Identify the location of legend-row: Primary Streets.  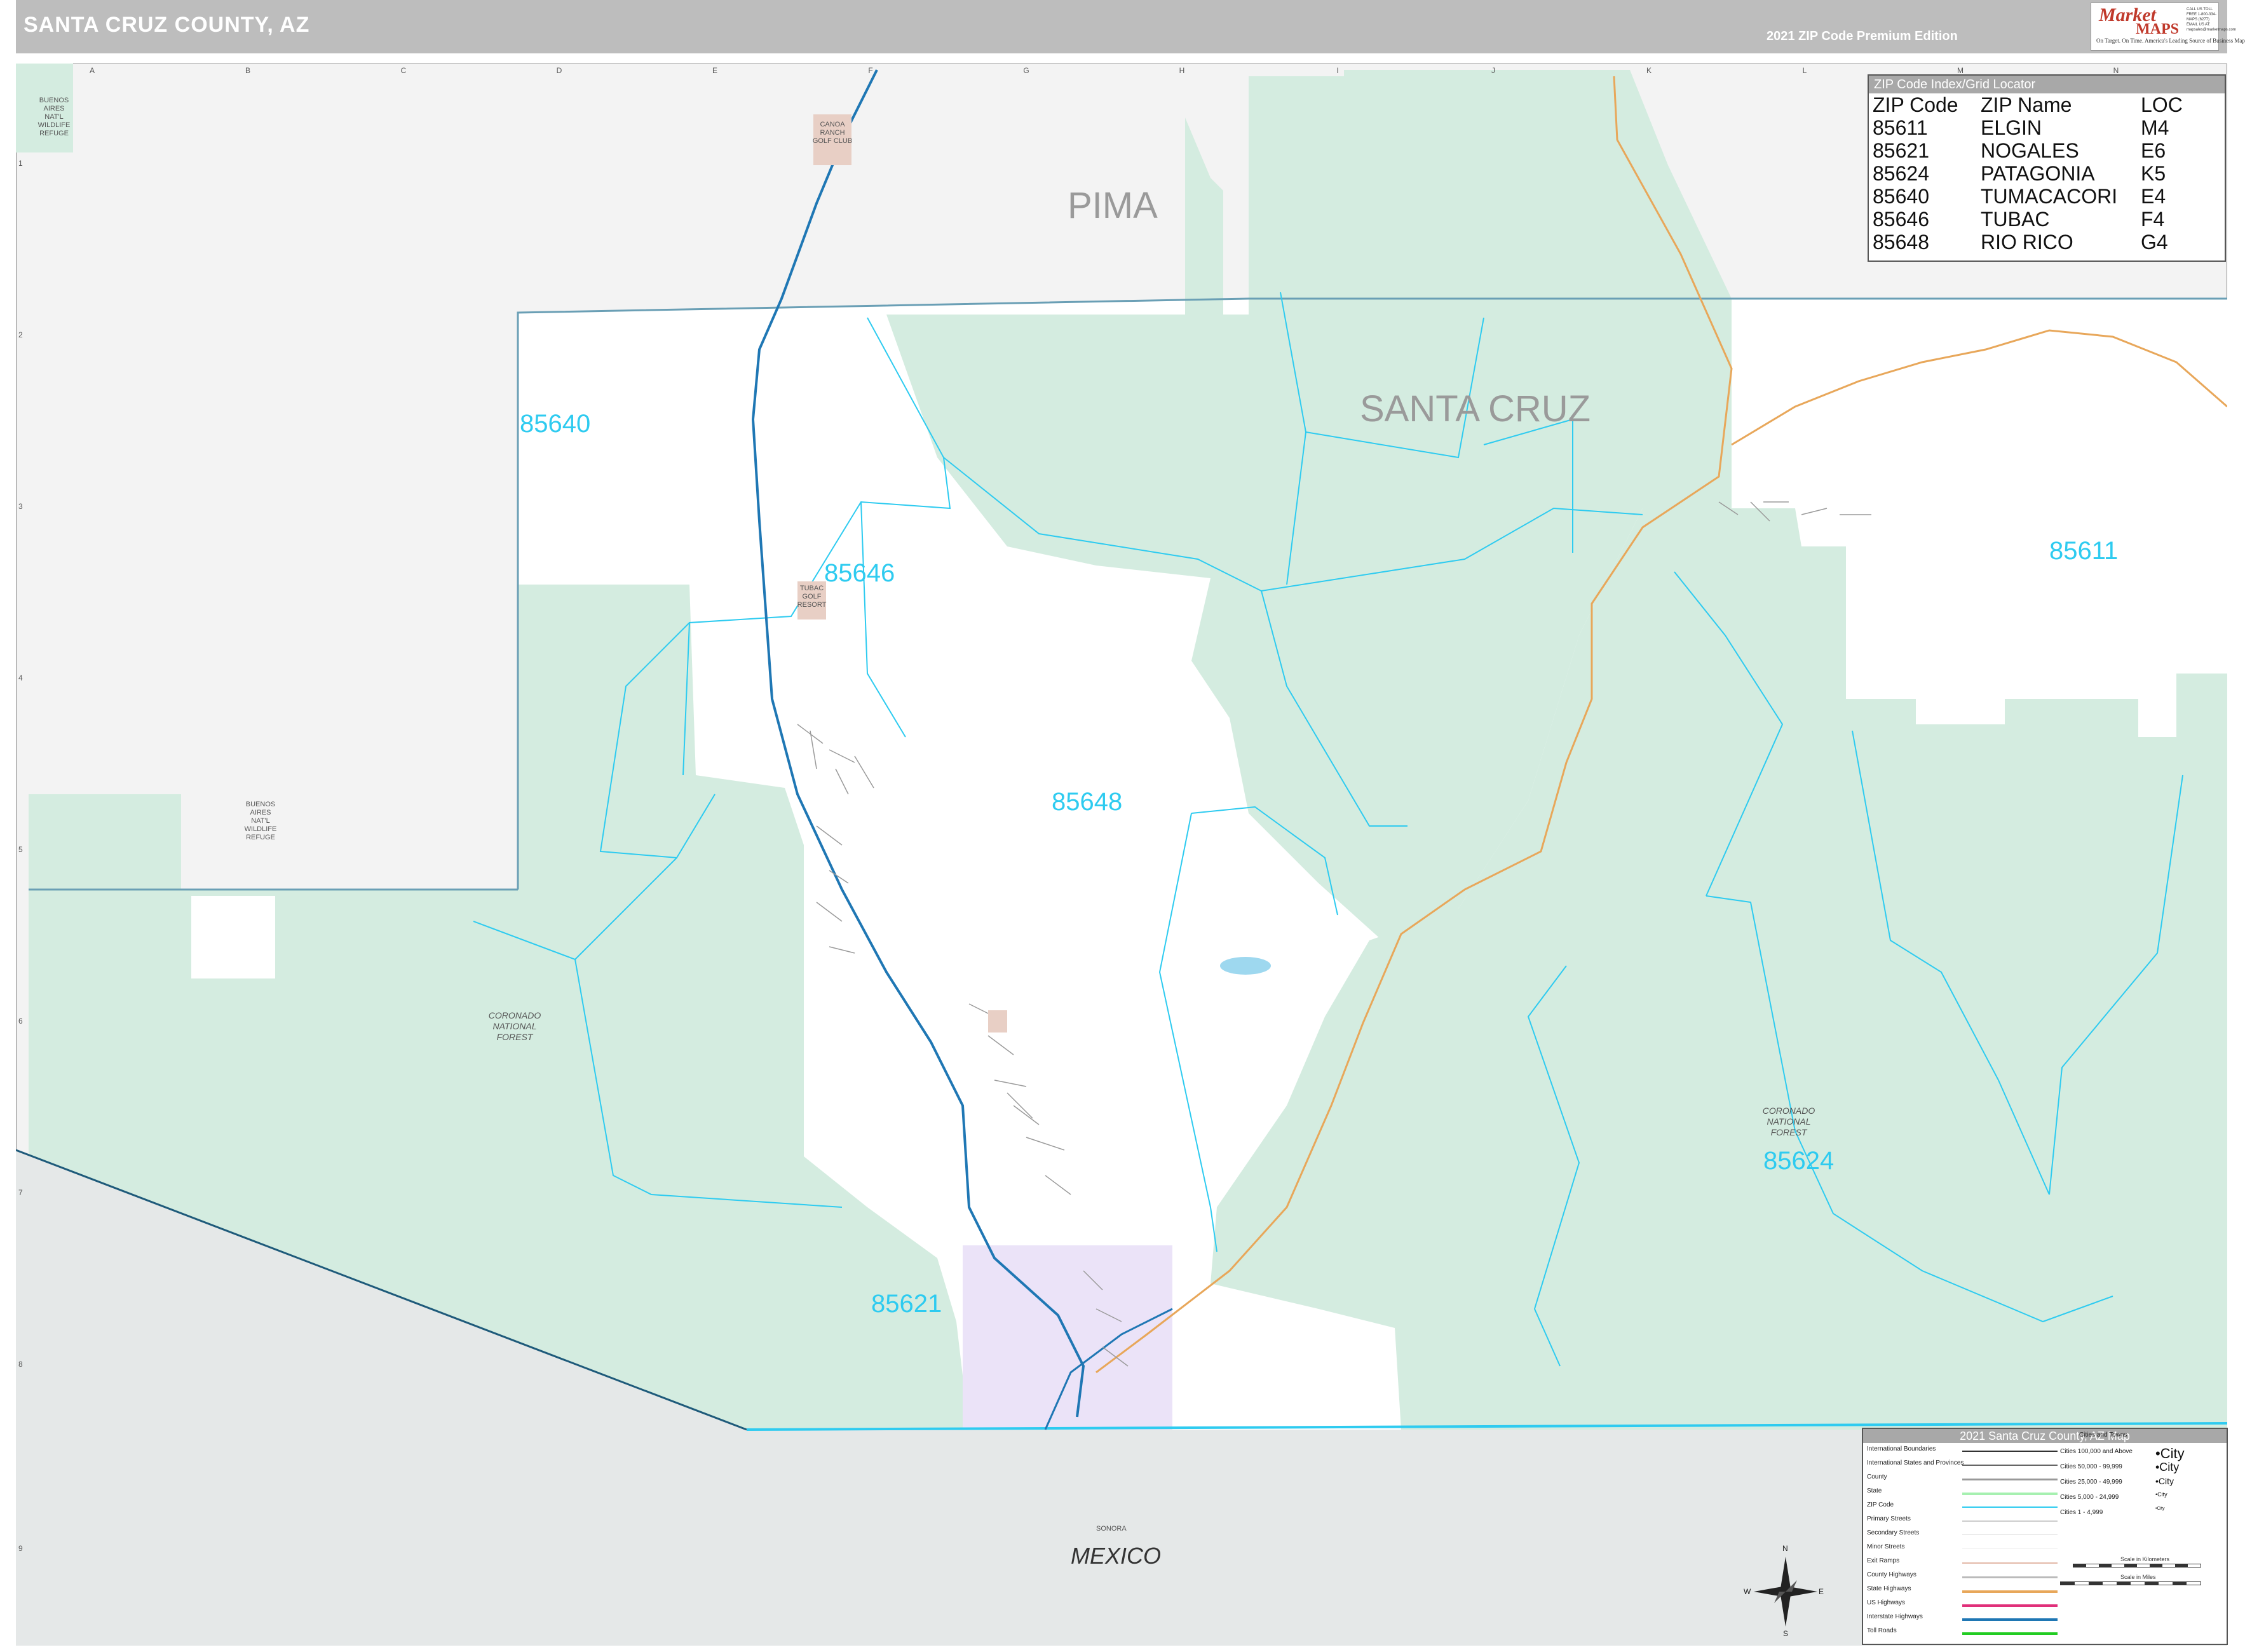
(1962, 1522).